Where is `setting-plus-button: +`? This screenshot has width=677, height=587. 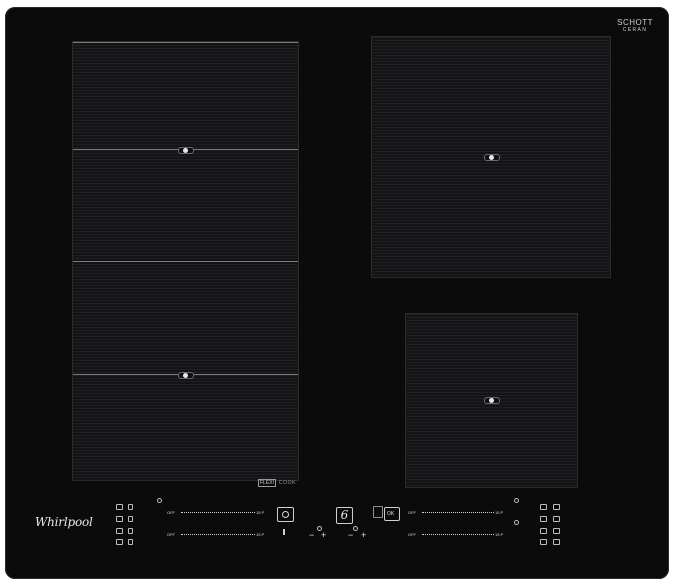
setting-plus-button: + is located at coordinates (363, 535).